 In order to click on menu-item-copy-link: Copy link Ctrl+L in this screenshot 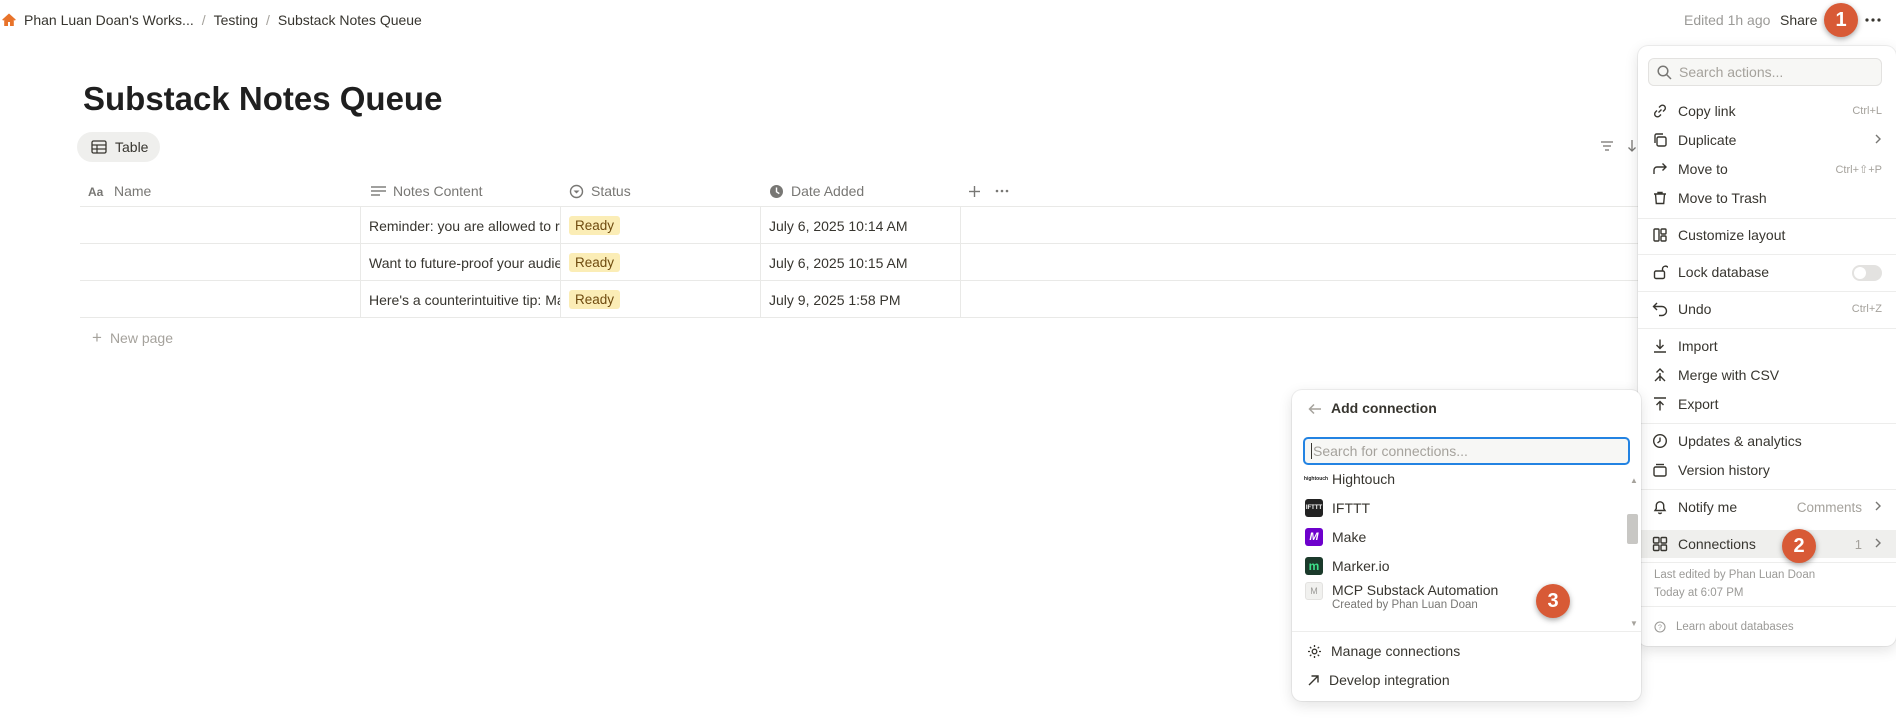, I will do `click(1767, 111)`.